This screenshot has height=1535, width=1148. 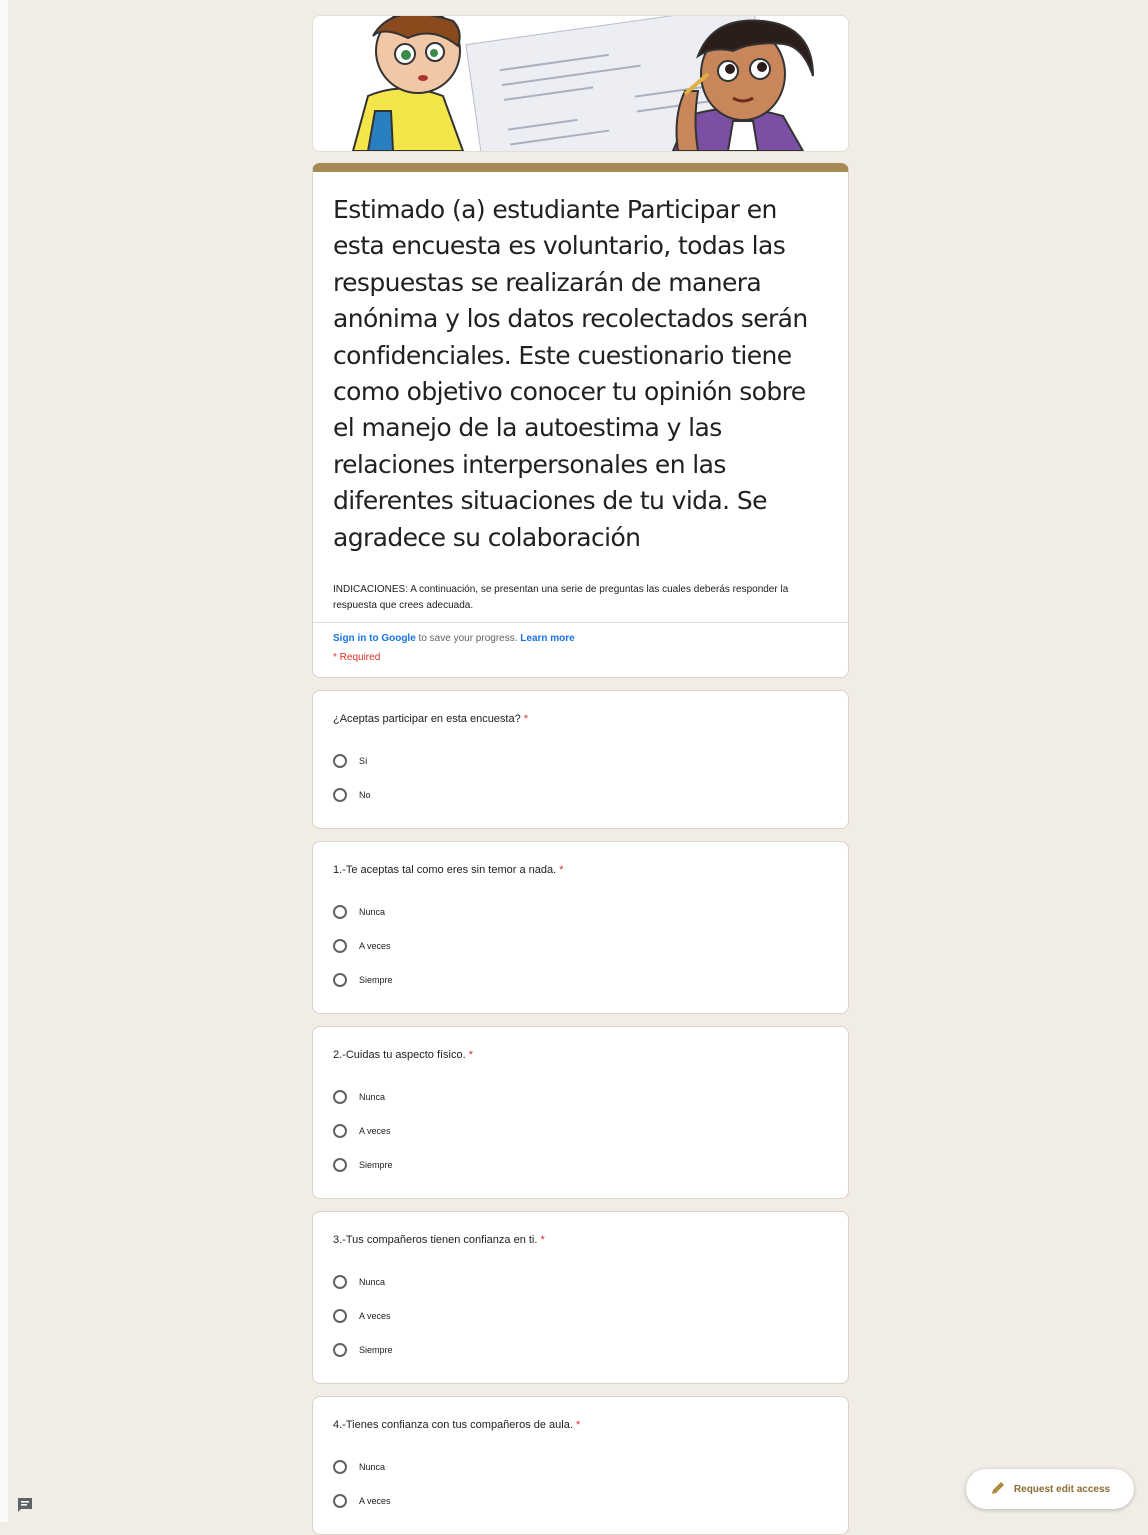 I want to click on question-title: 2.-Cuidas tu aspecto físico. *, so click(x=403, y=1055).